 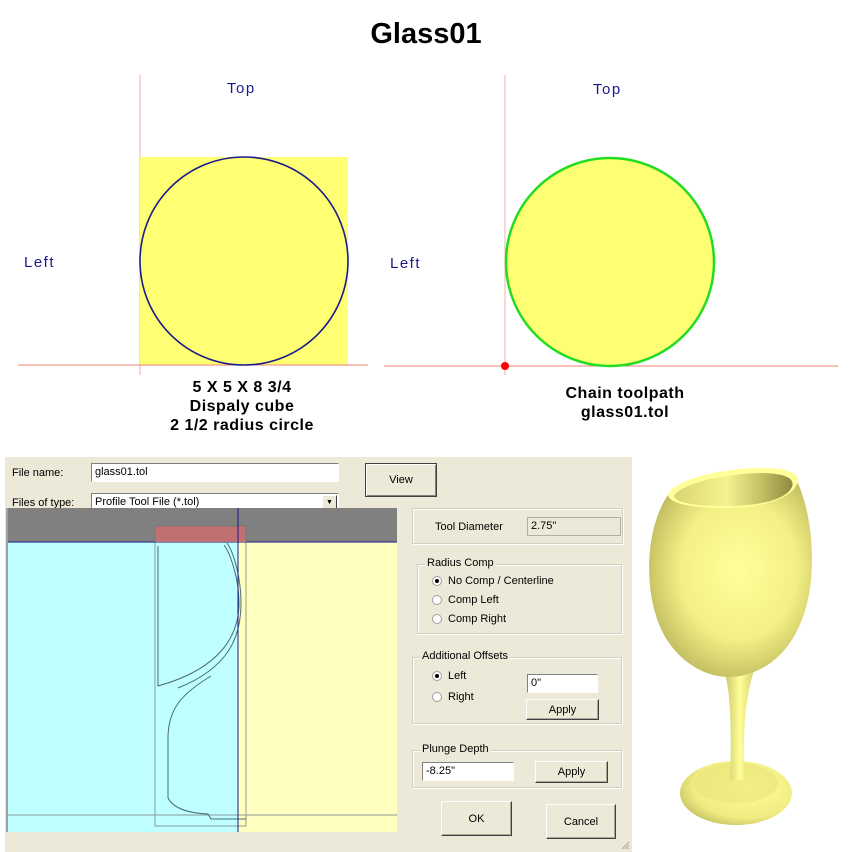 What do you see at coordinates (468, 771) in the screenshot?
I see `plunge-depth-input: -8.25"` at bounding box center [468, 771].